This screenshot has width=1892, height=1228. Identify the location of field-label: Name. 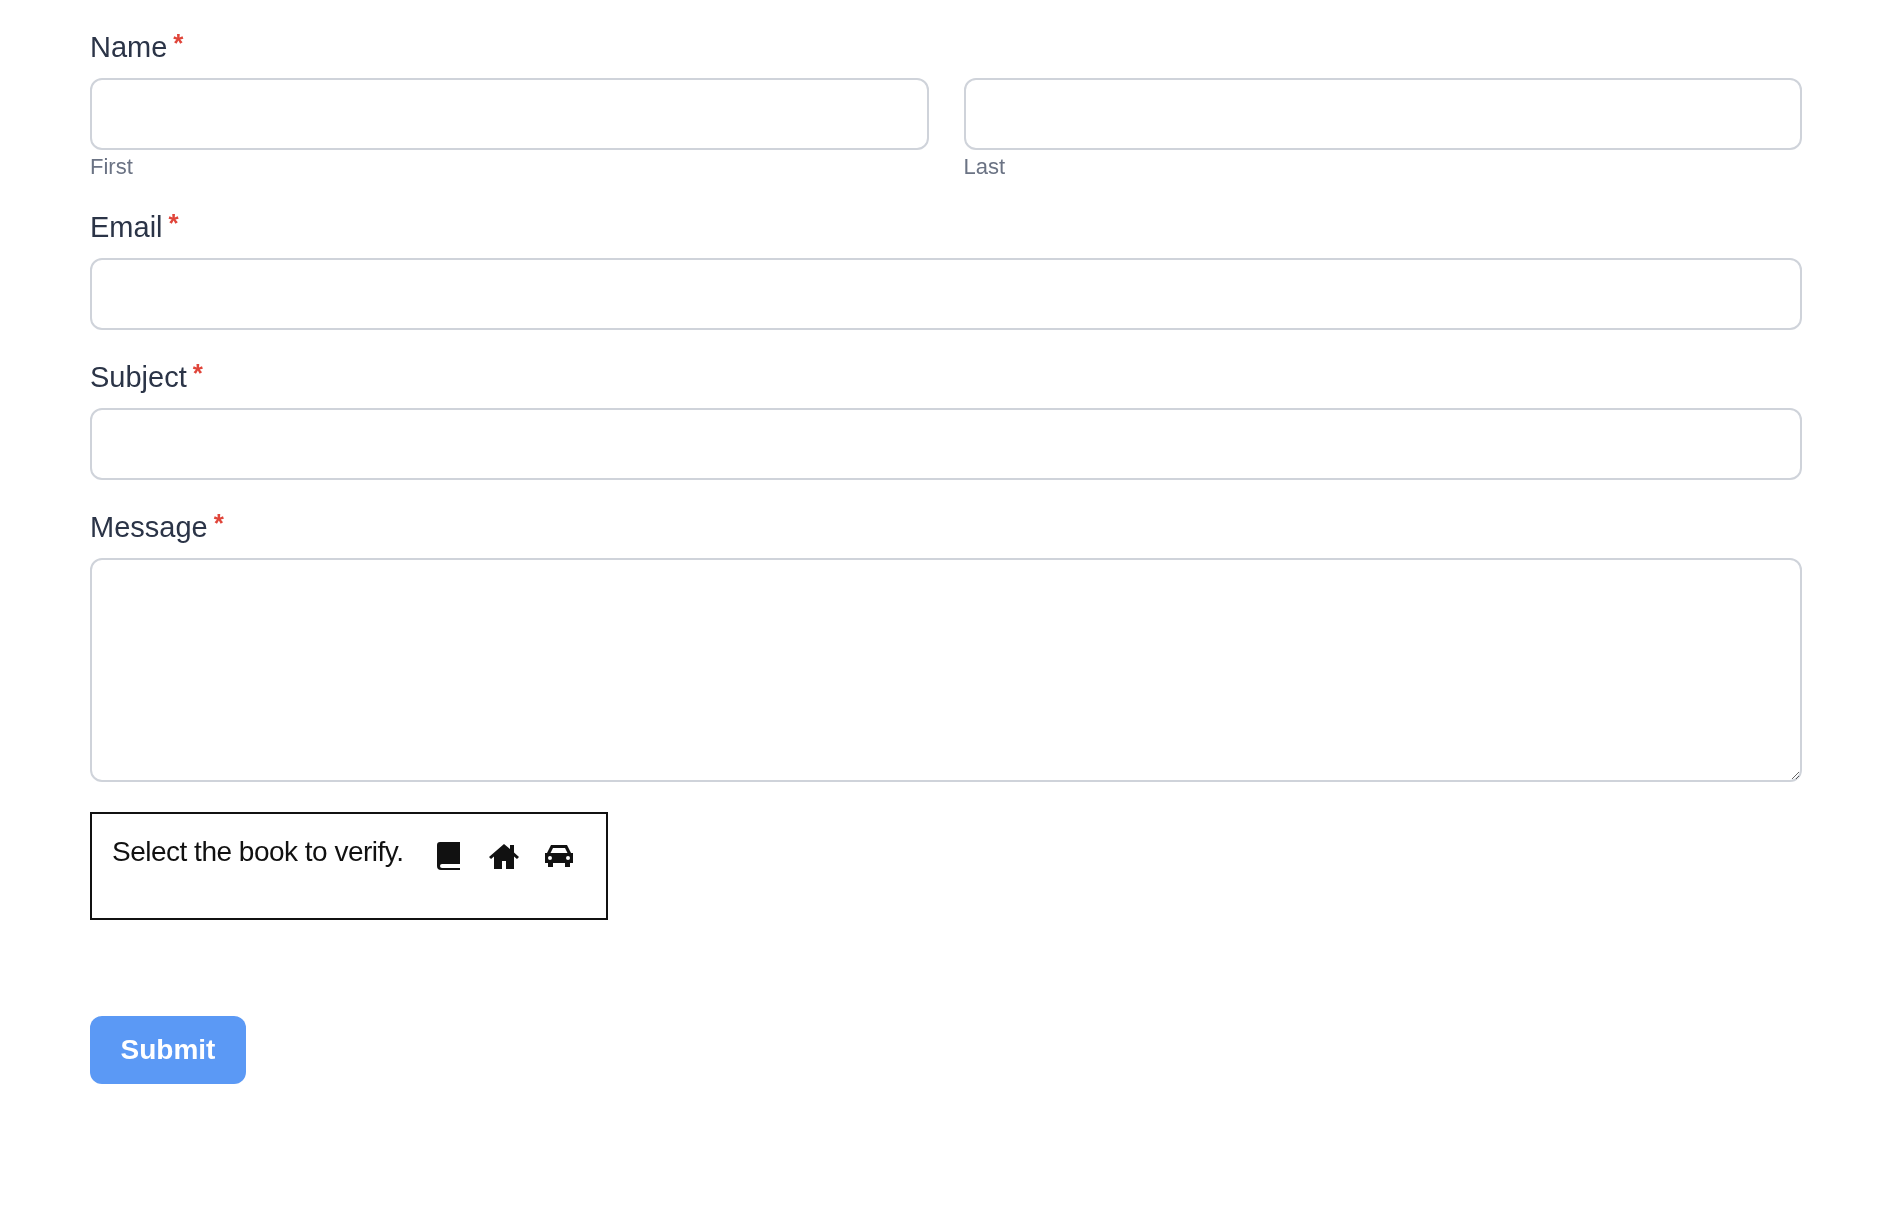
(129, 47).